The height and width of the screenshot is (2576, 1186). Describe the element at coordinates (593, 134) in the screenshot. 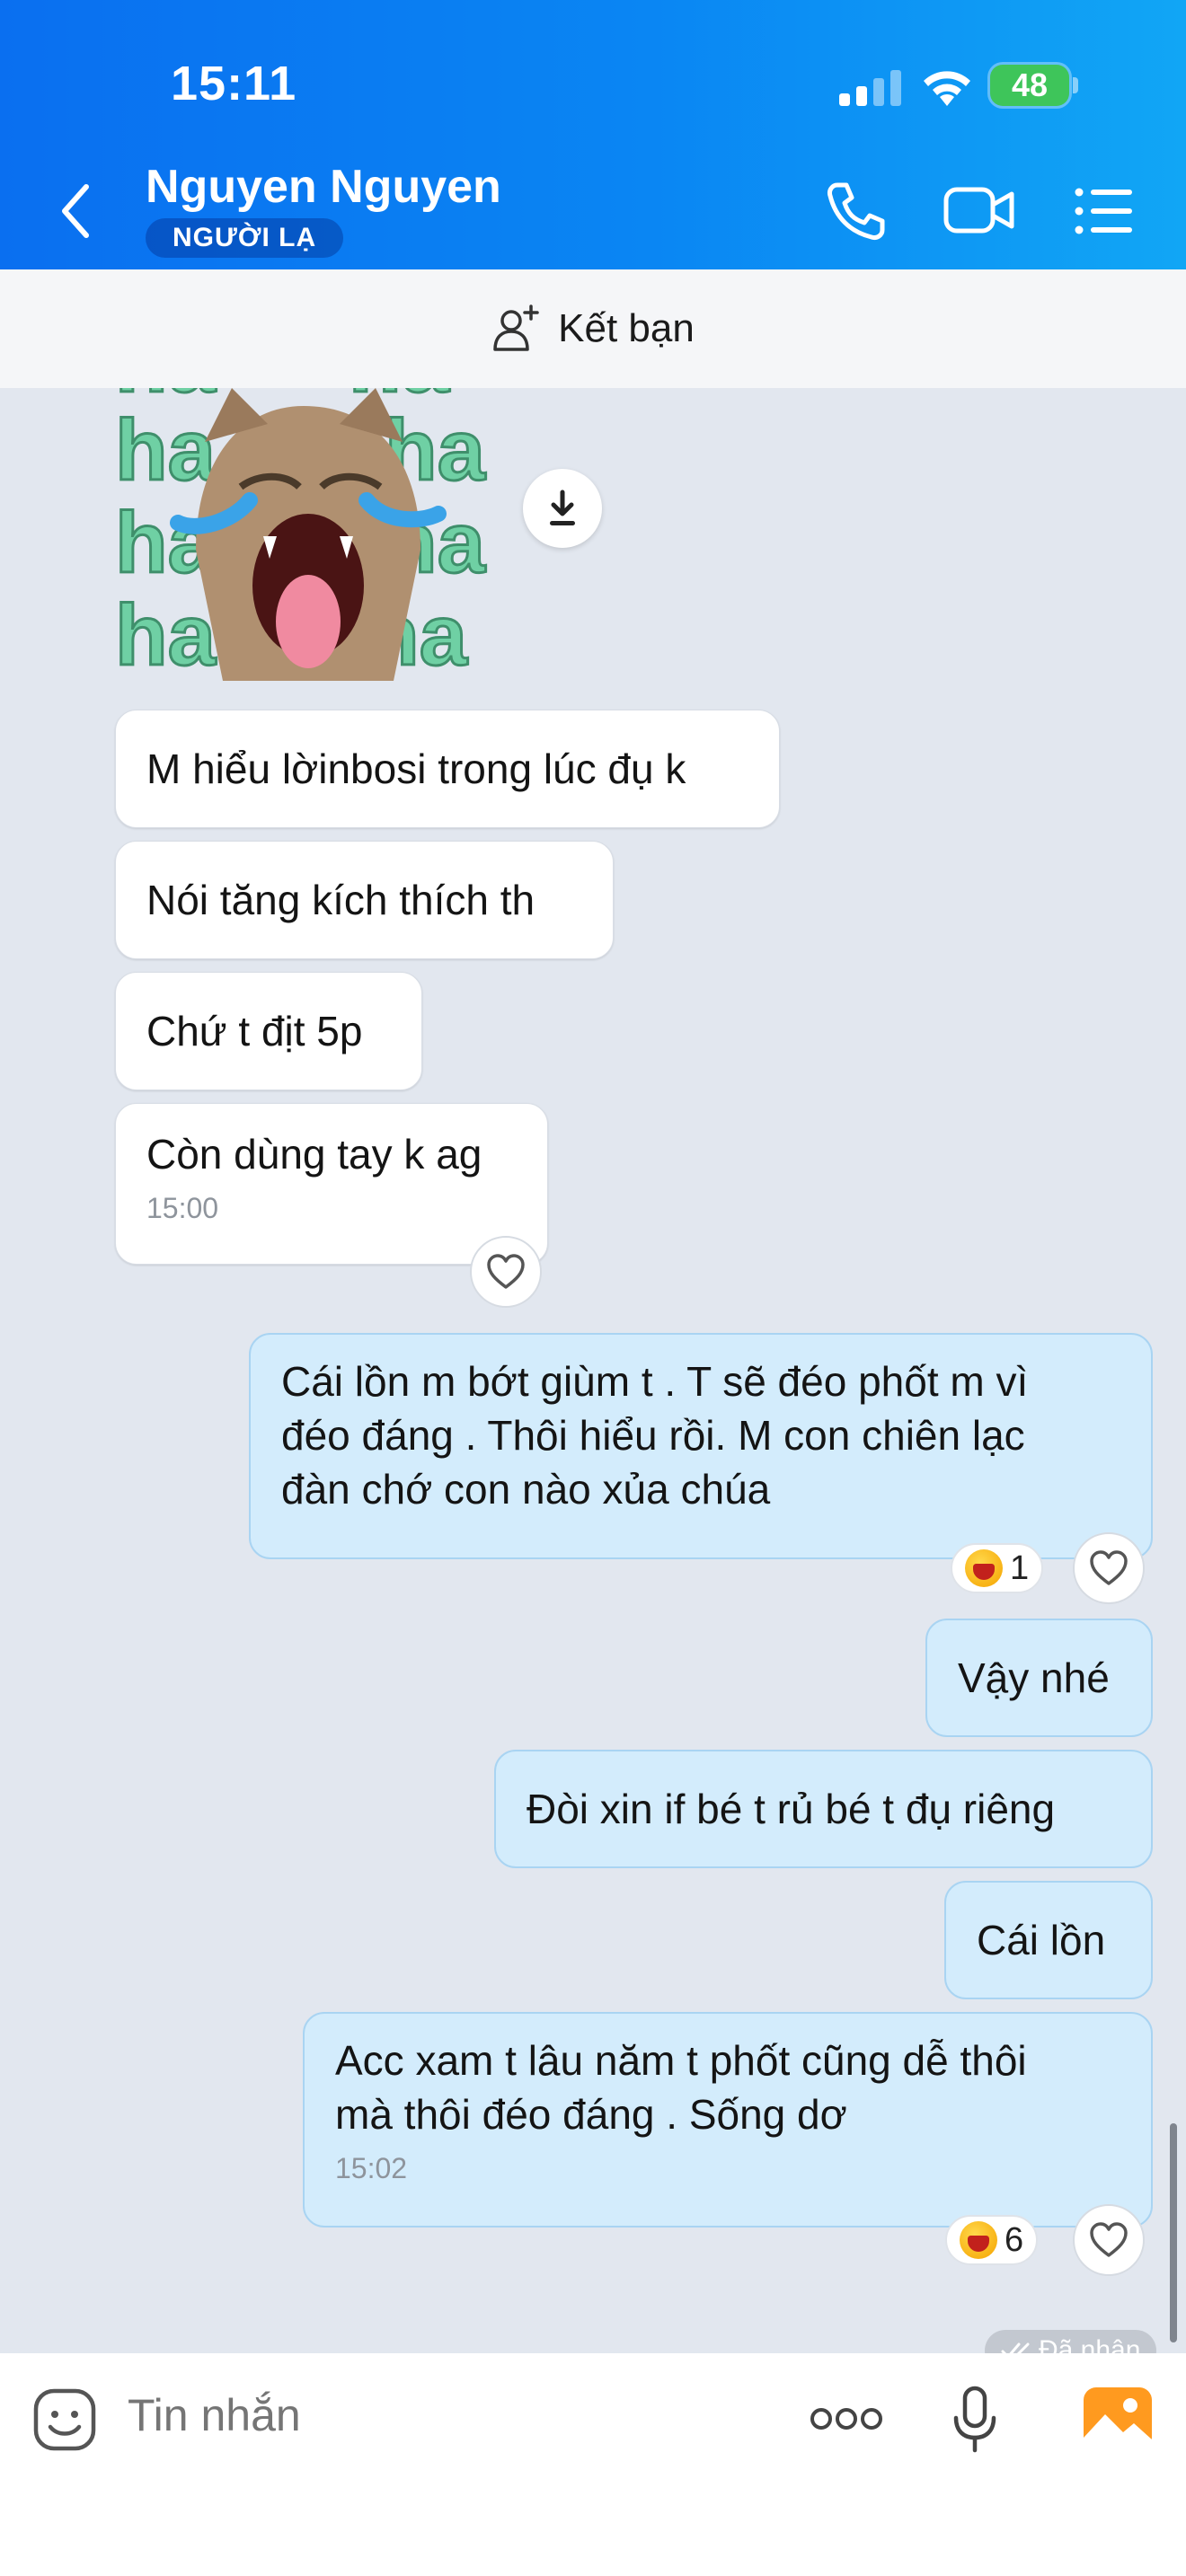

I see `chat-header: 15:11 48 Nguyen Nguyen NGƯỜI LẠ` at that location.